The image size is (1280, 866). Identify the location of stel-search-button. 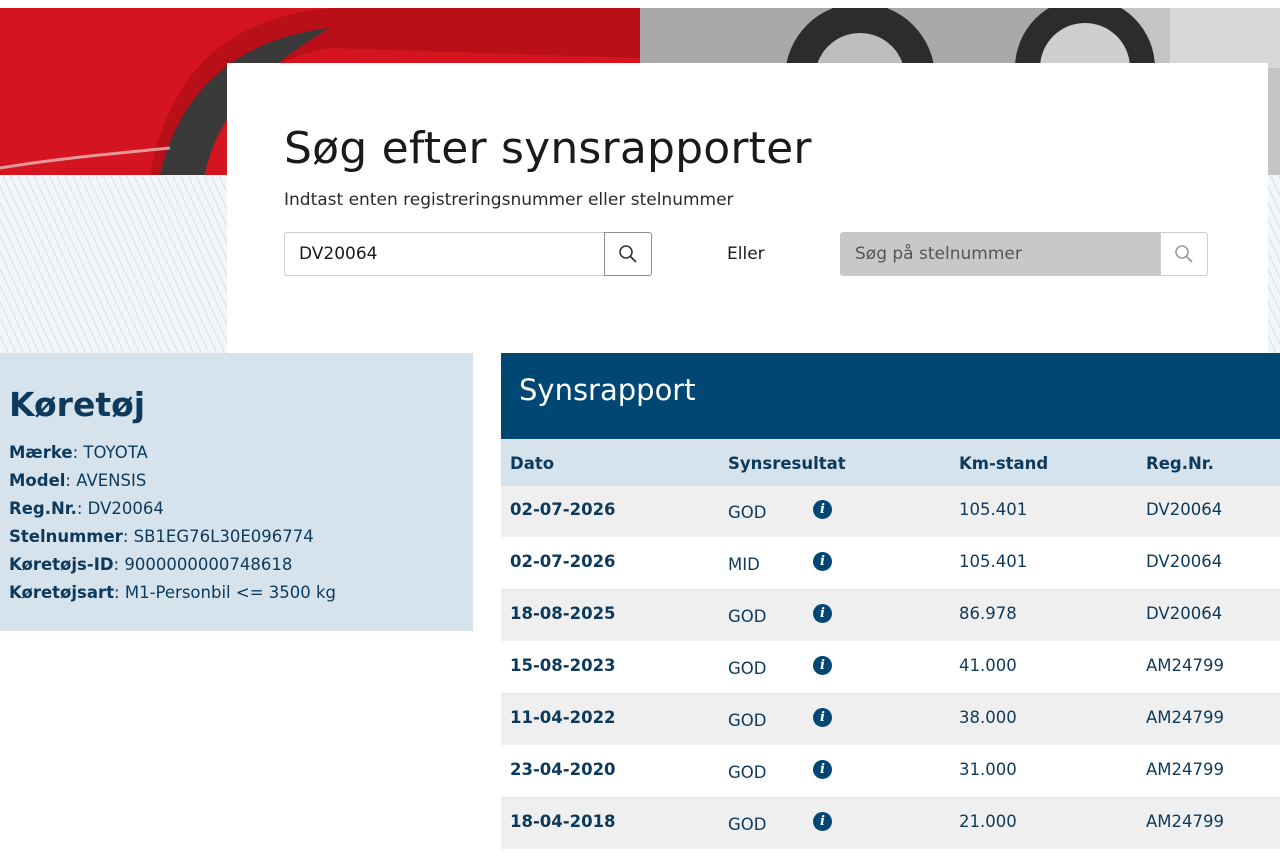
(1184, 254).